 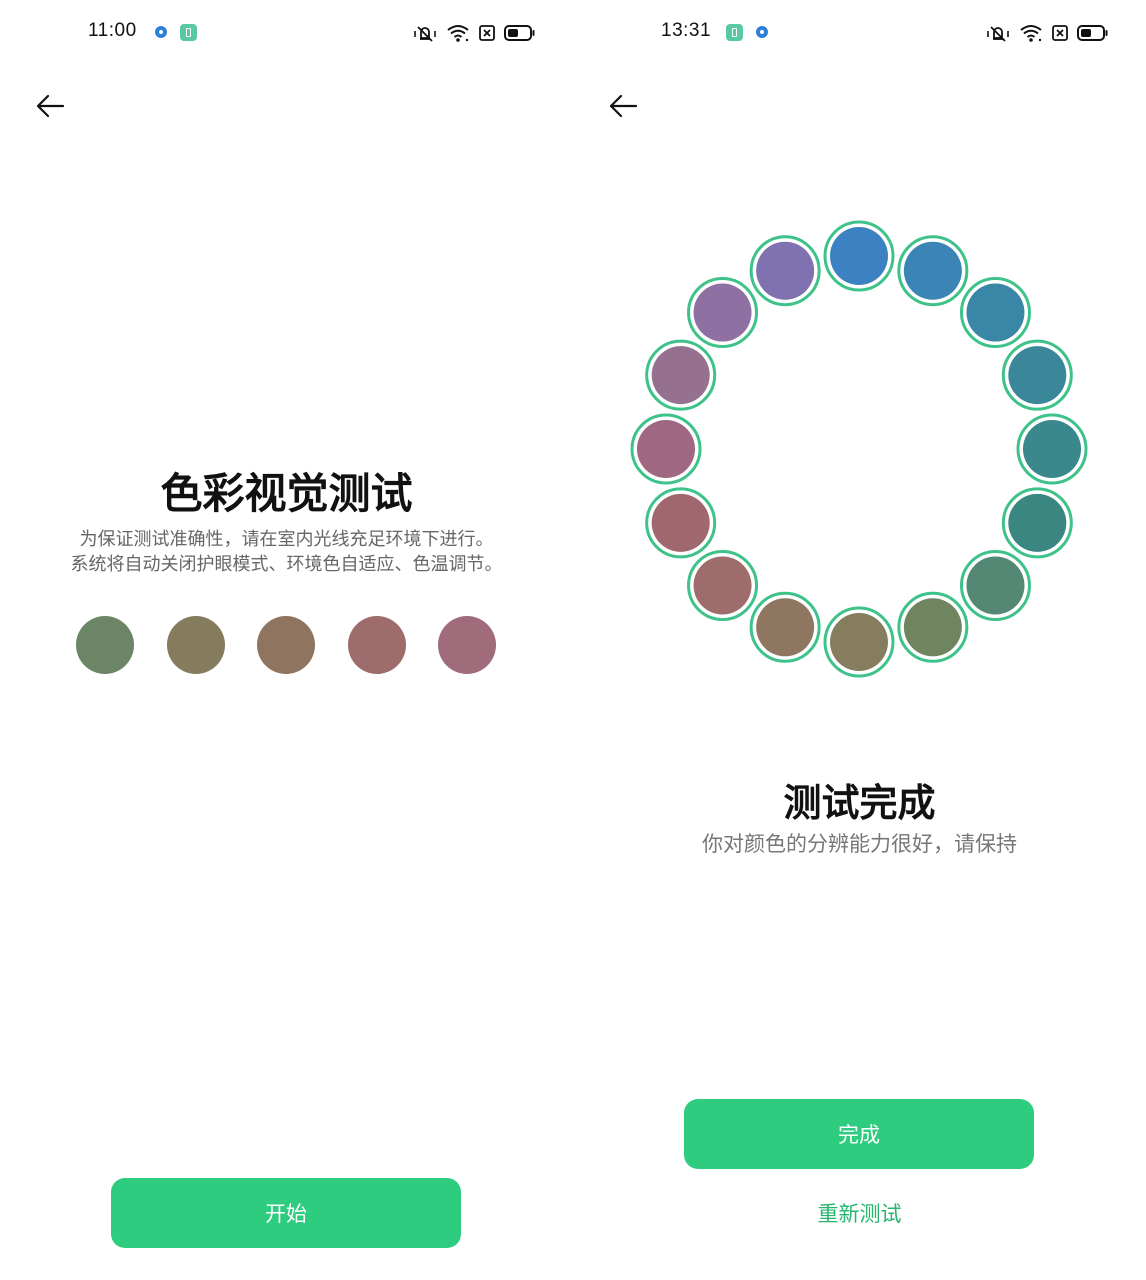 What do you see at coordinates (859, 449) in the screenshot?
I see `color-ring` at bounding box center [859, 449].